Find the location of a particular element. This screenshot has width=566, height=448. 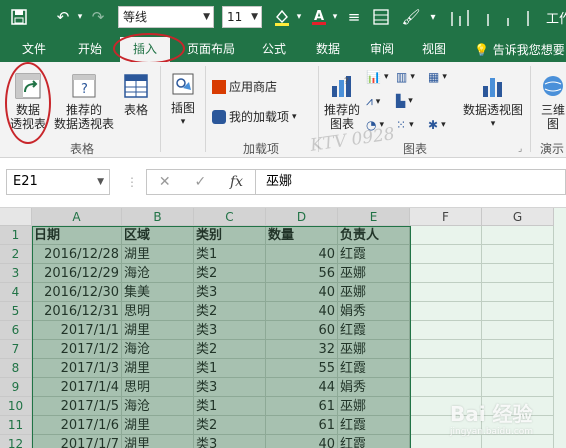

customize-qat-icon: ▾ is located at coordinates (433, 17).